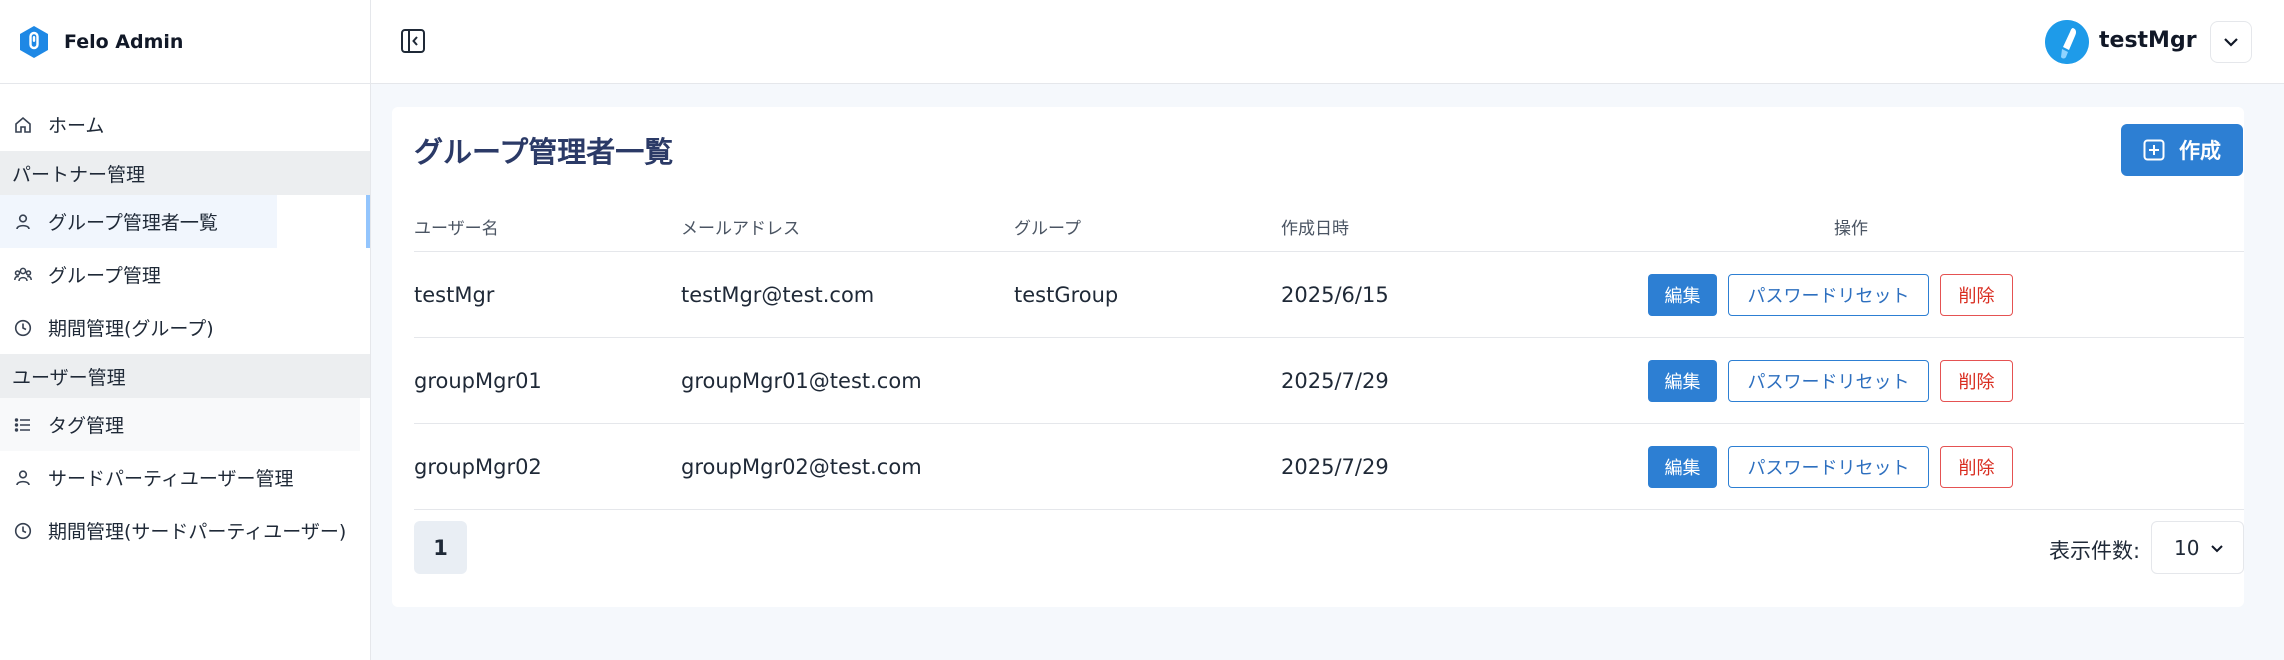 This screenshot has width=2284, height=660. I want to click on column-header-username: ユーザー名, so click(456, 229).